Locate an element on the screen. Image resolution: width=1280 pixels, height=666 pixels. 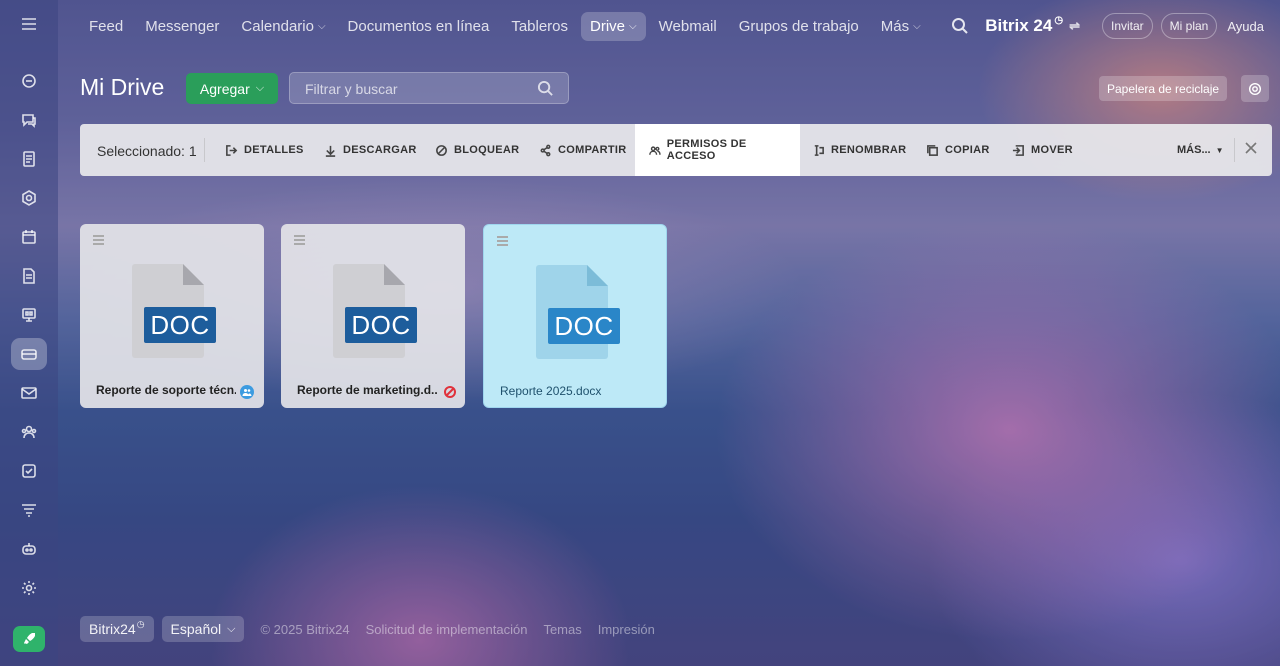
file-name: Reporte 2025.docx is located at coordinates (551, 391).